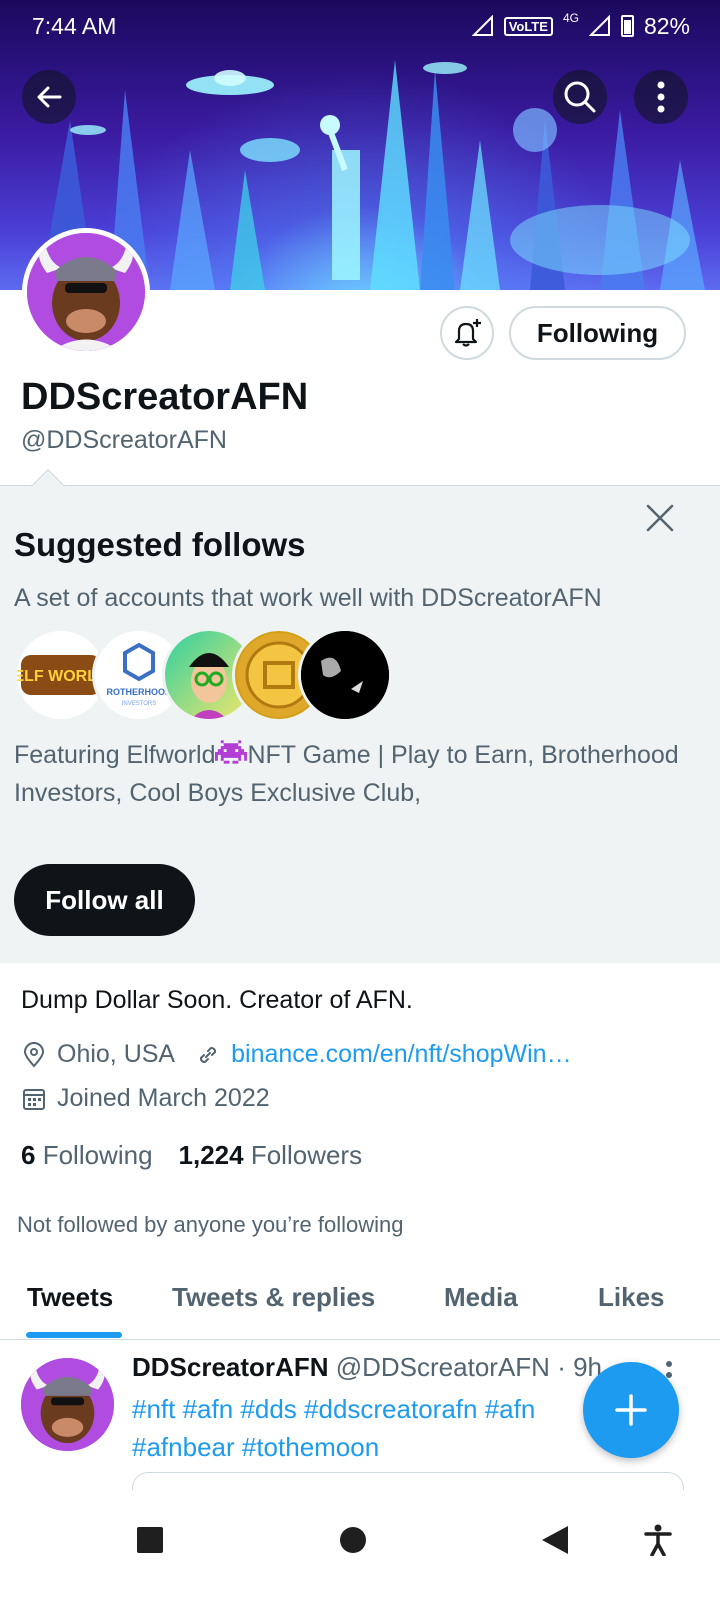 The height and width of the screenshot is (1600, 720). Describe the element at coordinates (210, 1224) in the screenshot. I see `not-followed-notice: Not followed by anyone you’re following` at that location.